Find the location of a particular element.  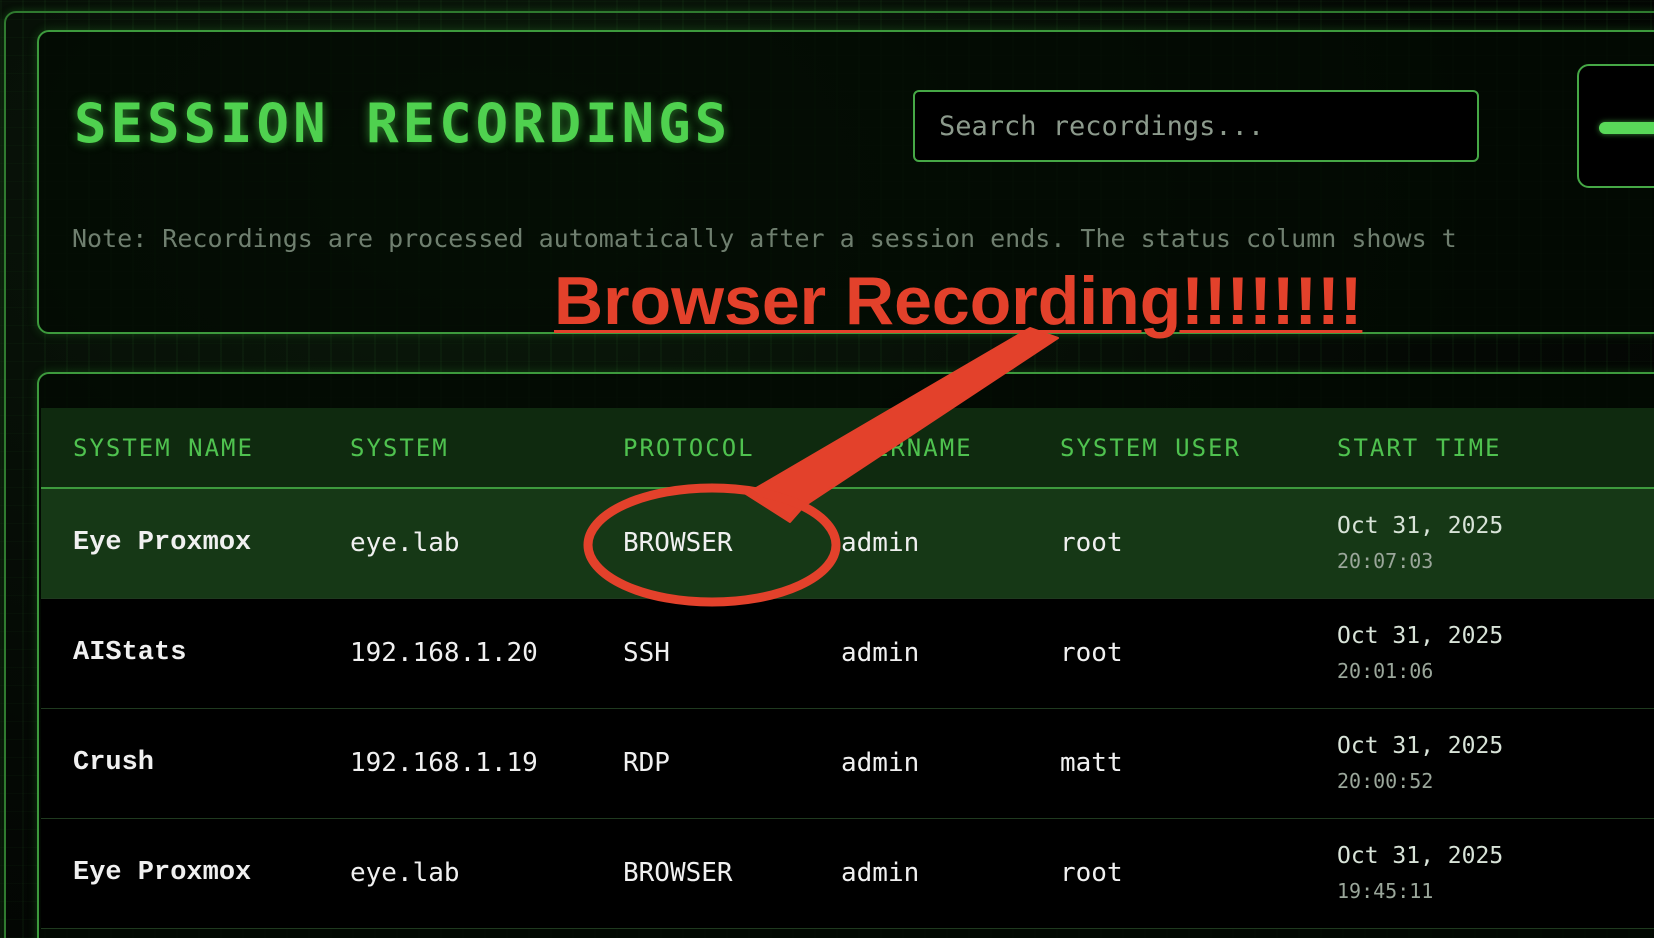

column-header-username: USERNAME is located at coordinates (918, 448).